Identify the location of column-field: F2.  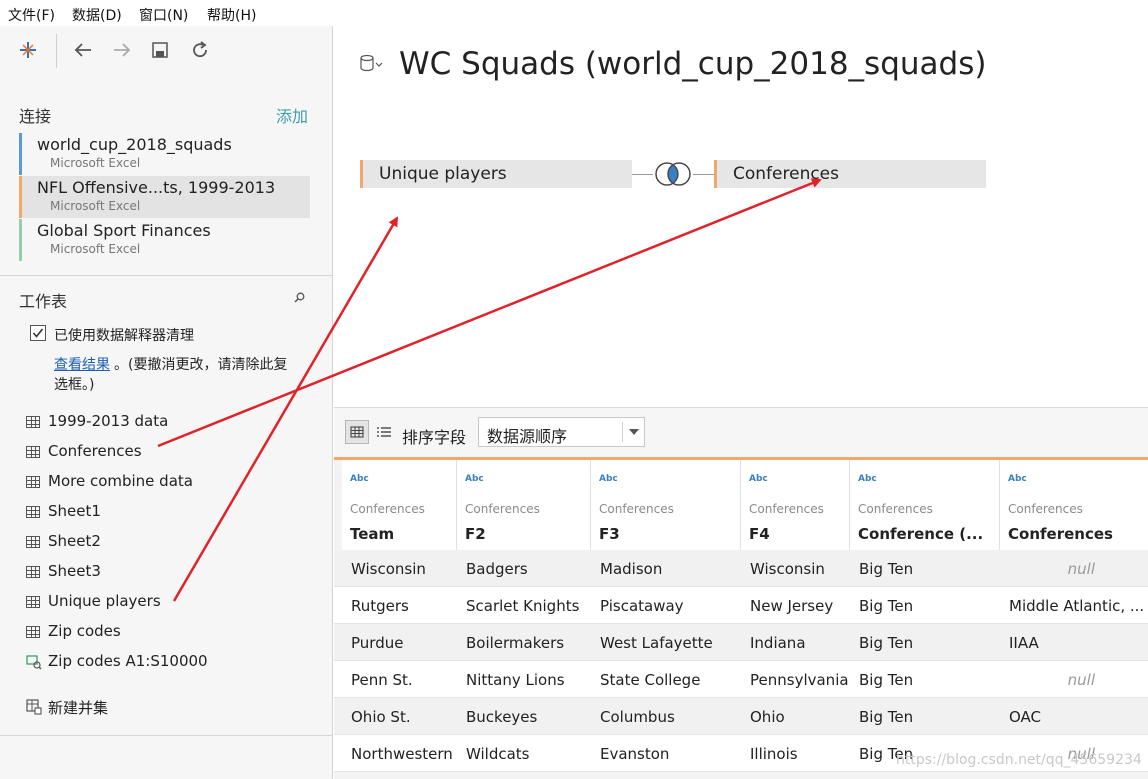
(475, 534).